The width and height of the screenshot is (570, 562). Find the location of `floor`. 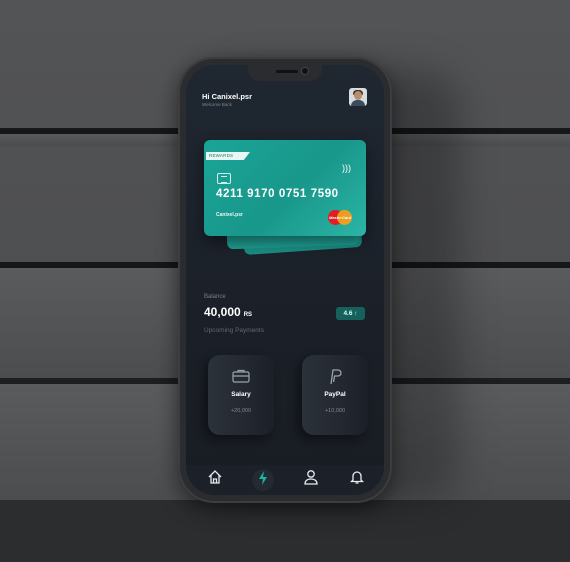

floor is located at coordinates (285, 531).